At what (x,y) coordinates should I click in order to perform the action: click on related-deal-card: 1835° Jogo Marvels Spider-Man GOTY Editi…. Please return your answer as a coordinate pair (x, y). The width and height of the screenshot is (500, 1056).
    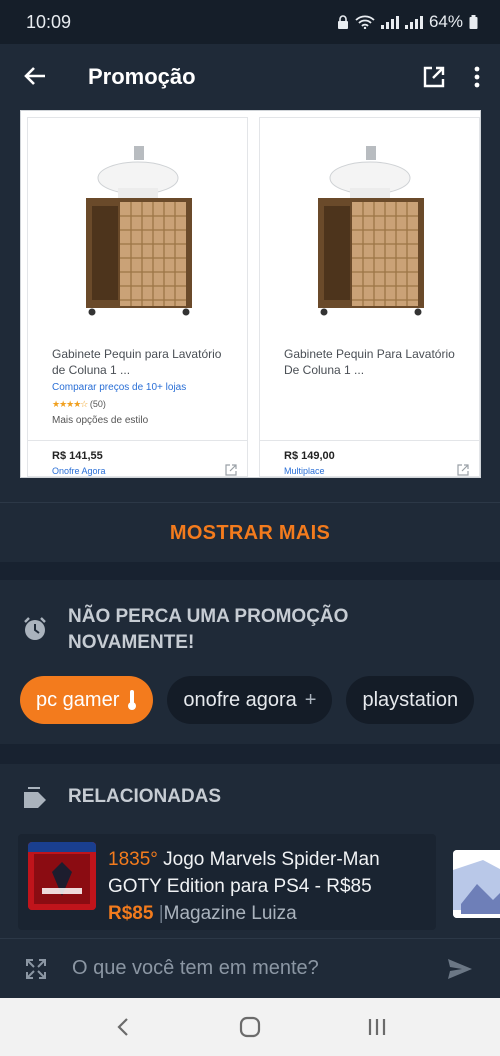
    Looking at the image, I should click on (227, 882).